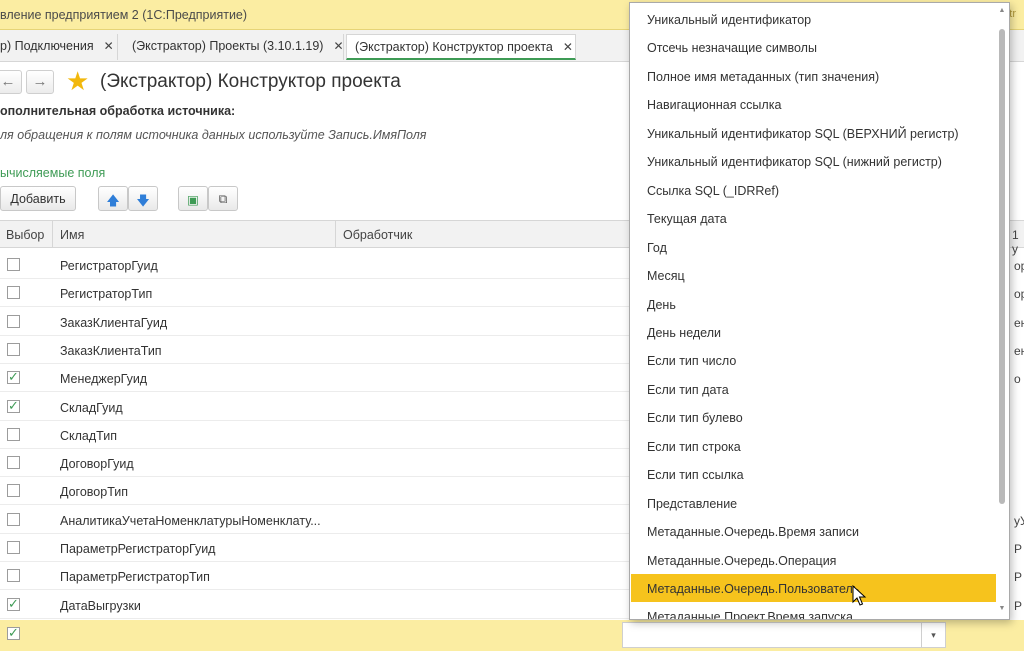 The height and width of the screenshot is (651, 1024). Describe the element at coordinates (100, 605) in the screenshot. I see `row-name: ДатаВыгрузки` at that location.